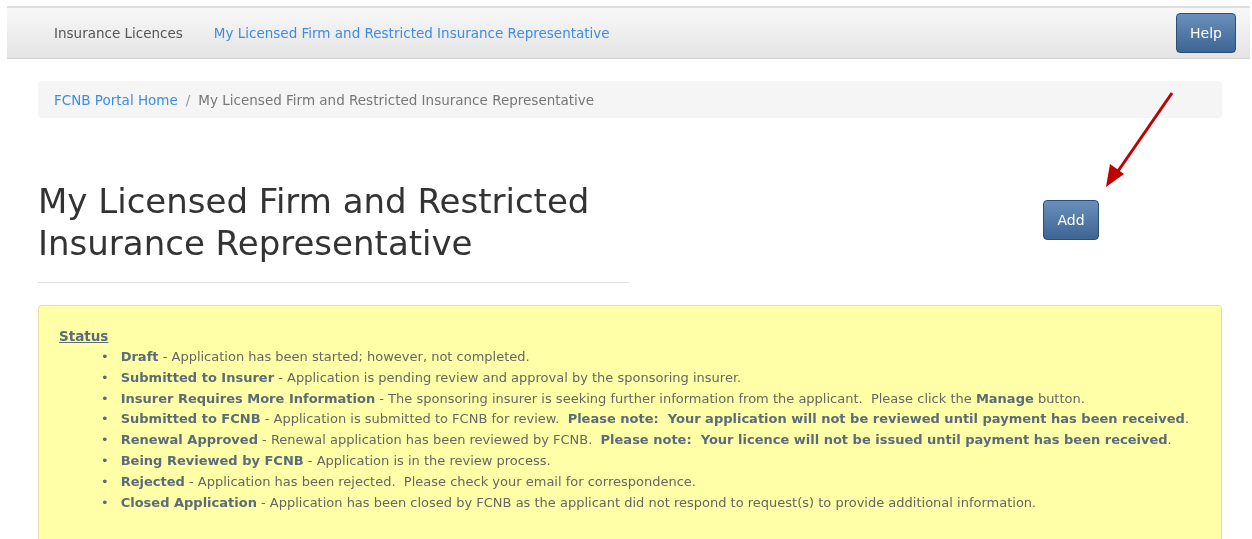 This screenshot has width=1252, height=539. I want to click on add-button: Add, so click(1071, 220).